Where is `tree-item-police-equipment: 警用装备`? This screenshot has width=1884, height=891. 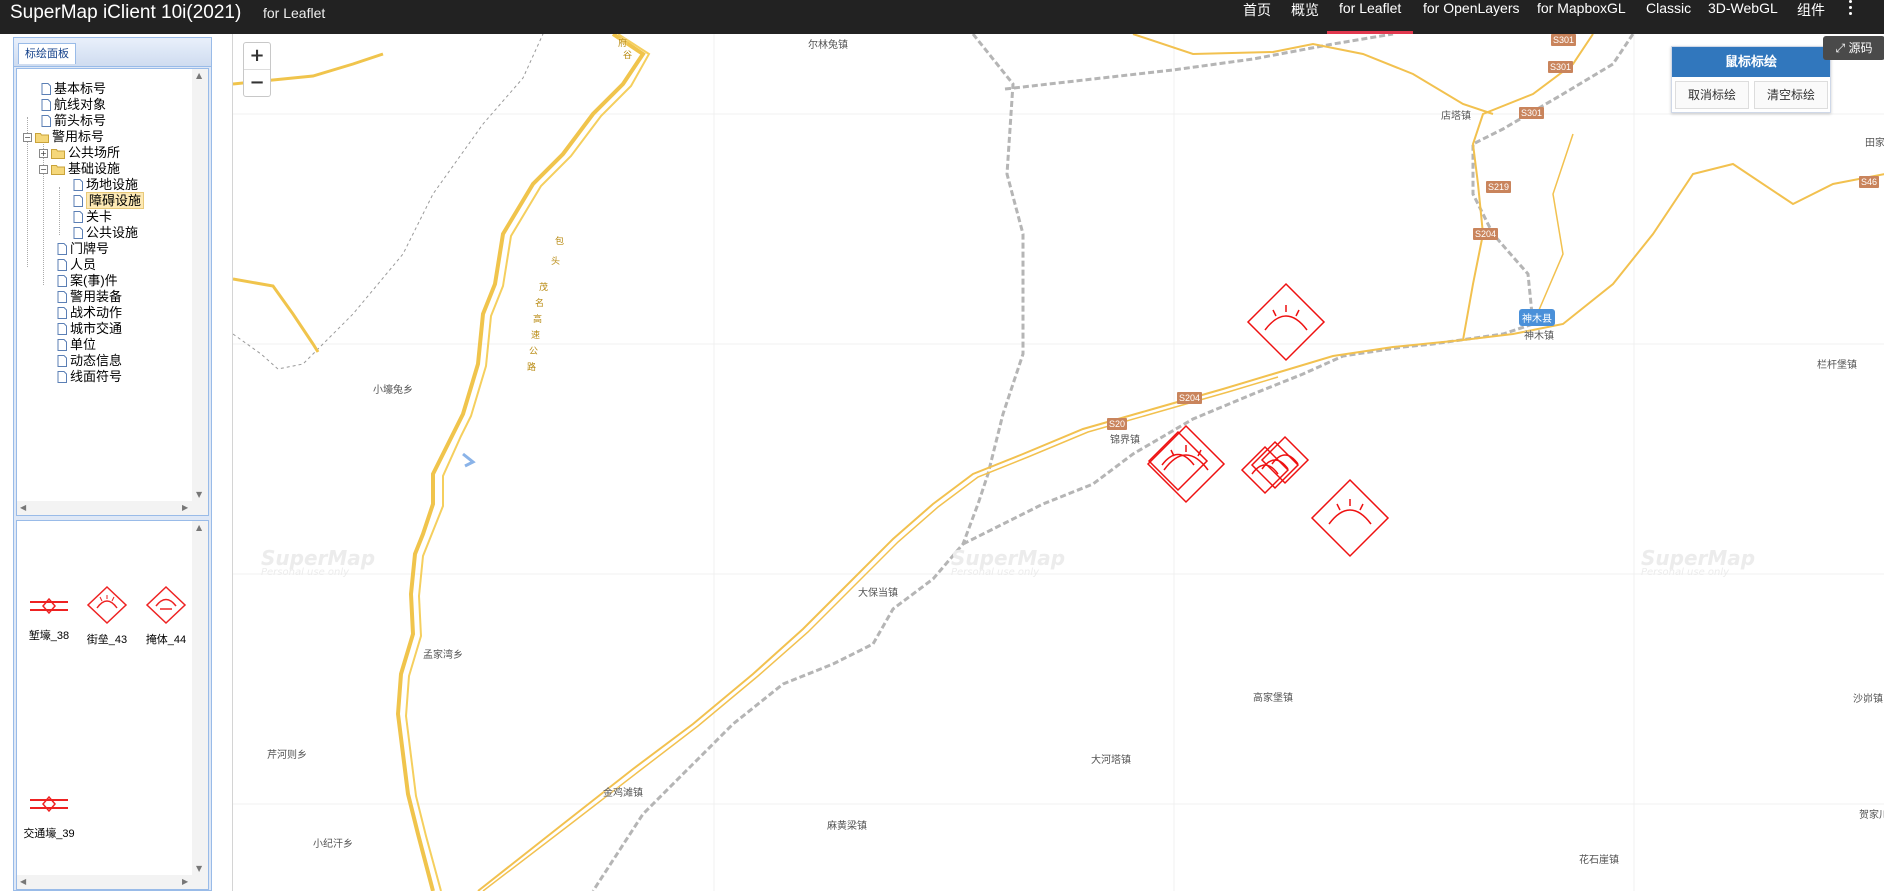 tree-item-police-equipment: 警用装备 is located at coordinates (89, 297).